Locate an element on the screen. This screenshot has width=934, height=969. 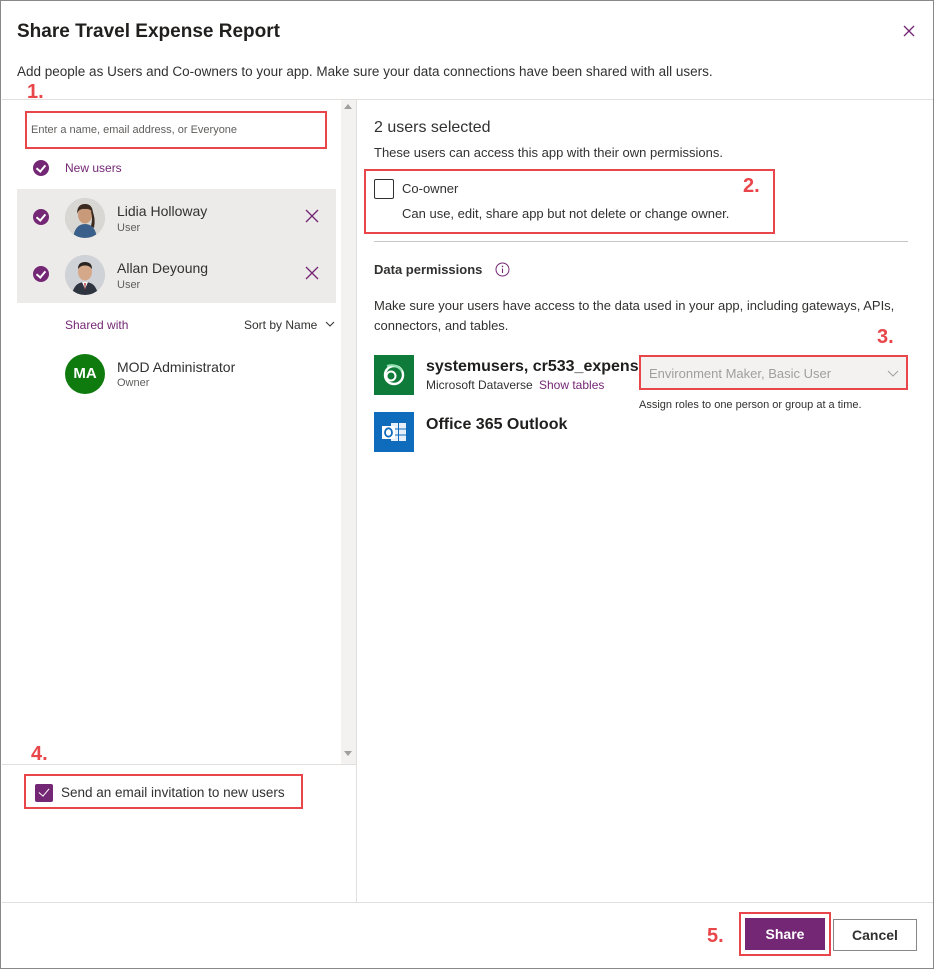
scroll-up-arrow-icon is located at coordinates (348, 106).